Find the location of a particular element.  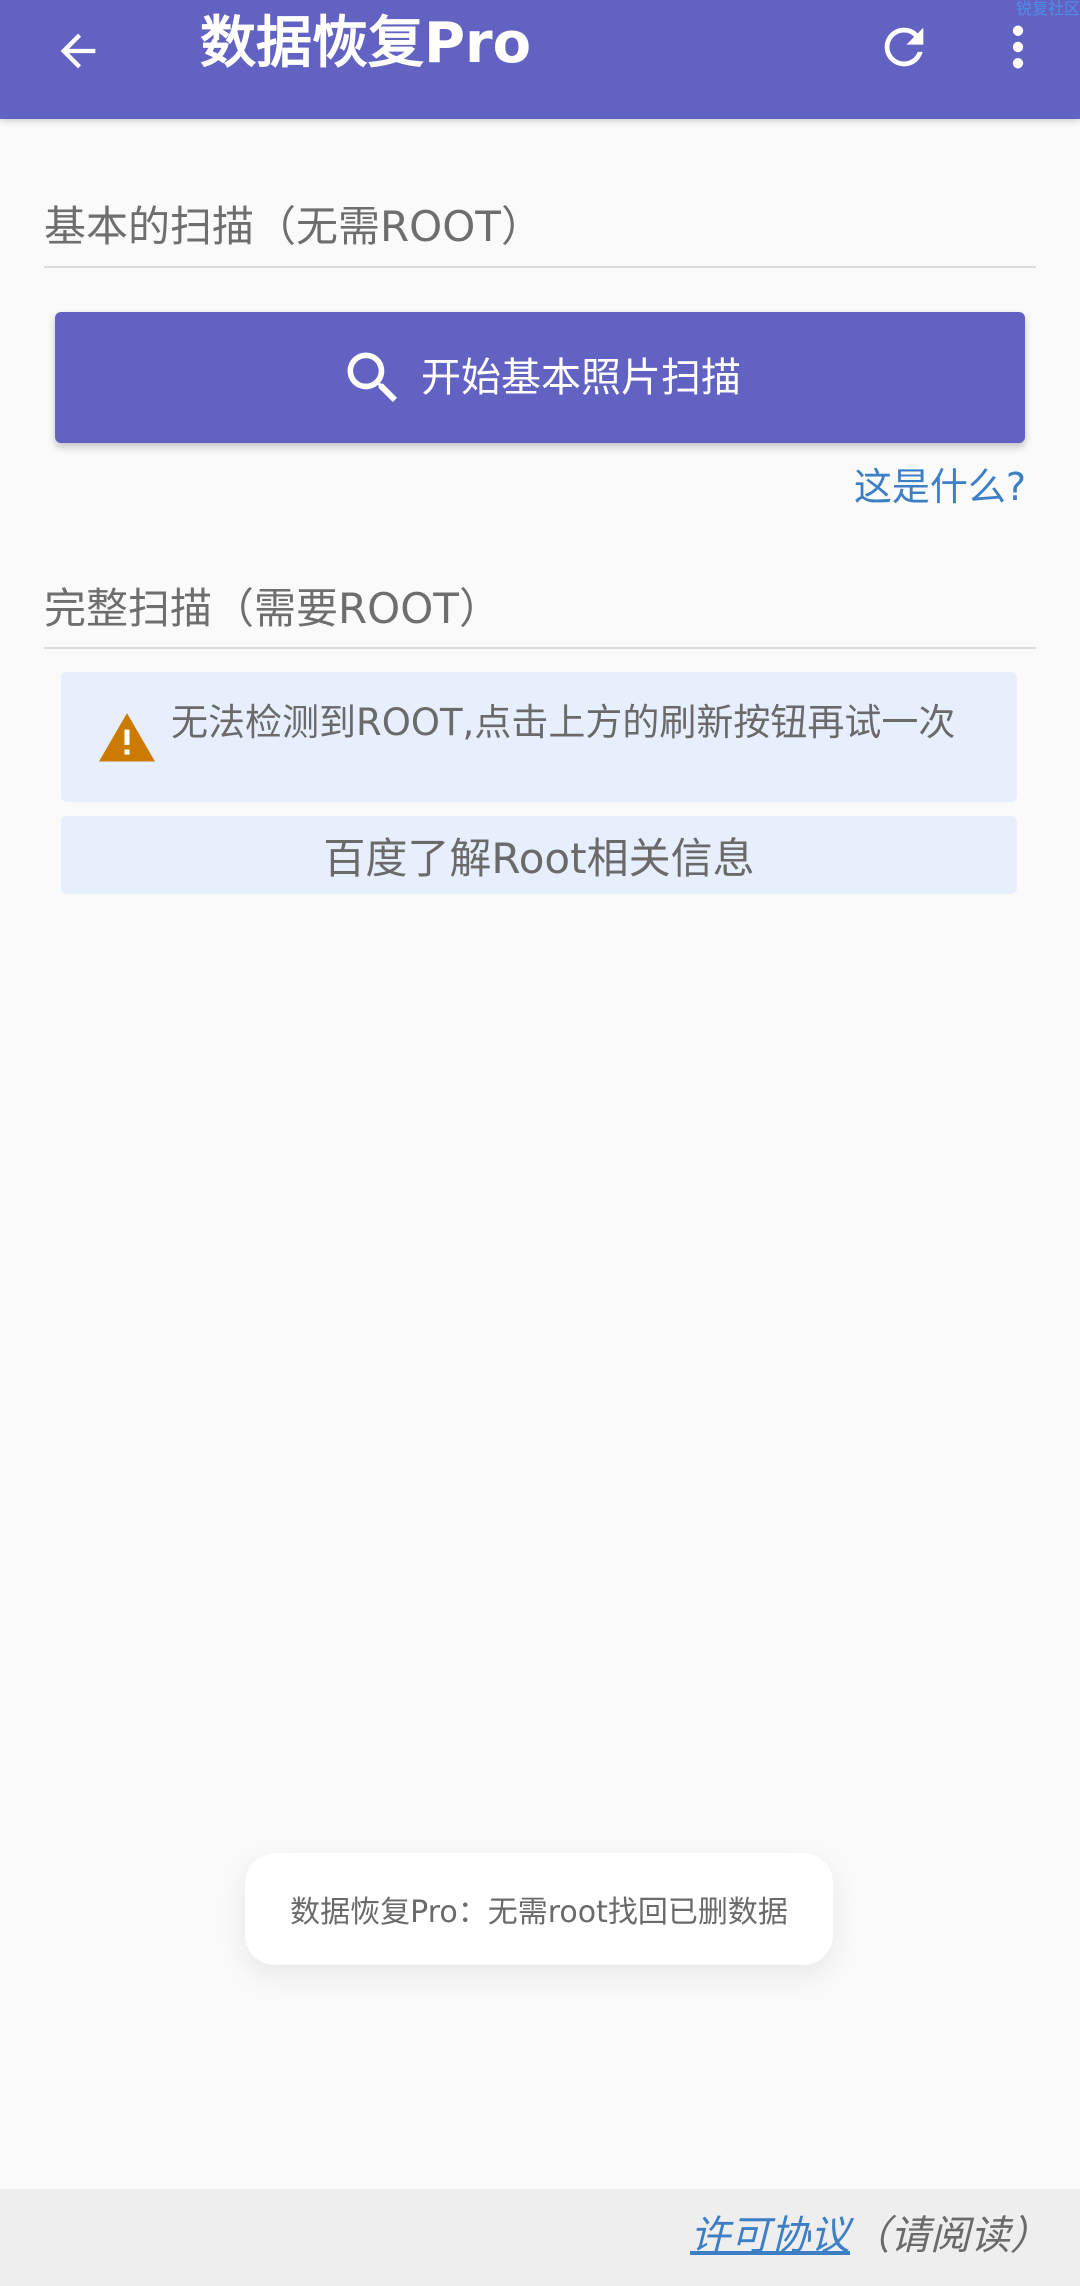

search-icon is located at coordinates (372, 377).